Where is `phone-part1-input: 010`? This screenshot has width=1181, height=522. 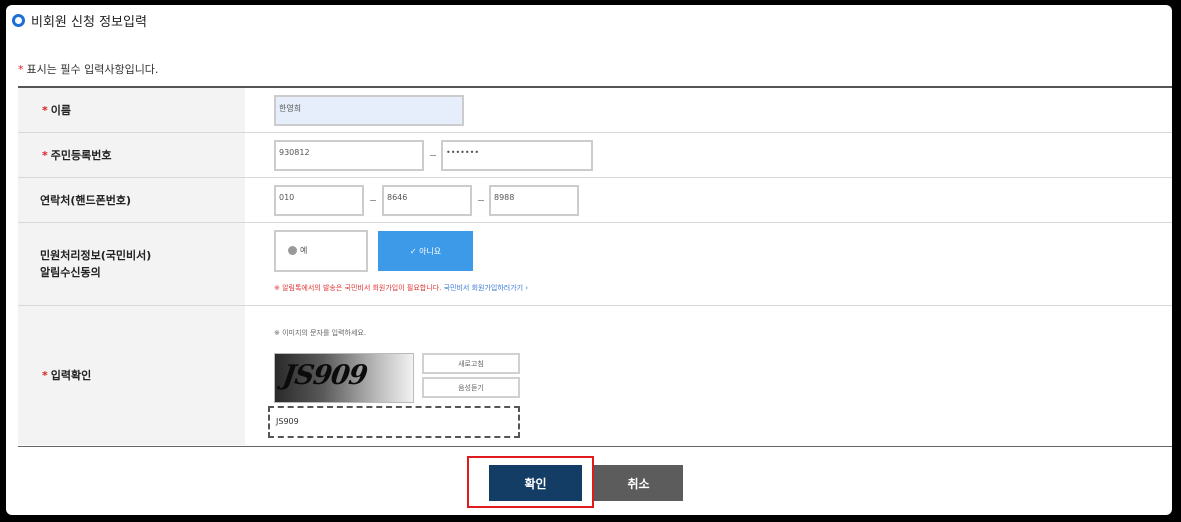 phone-part1-input: 010 is located at coordinates (319, 200).